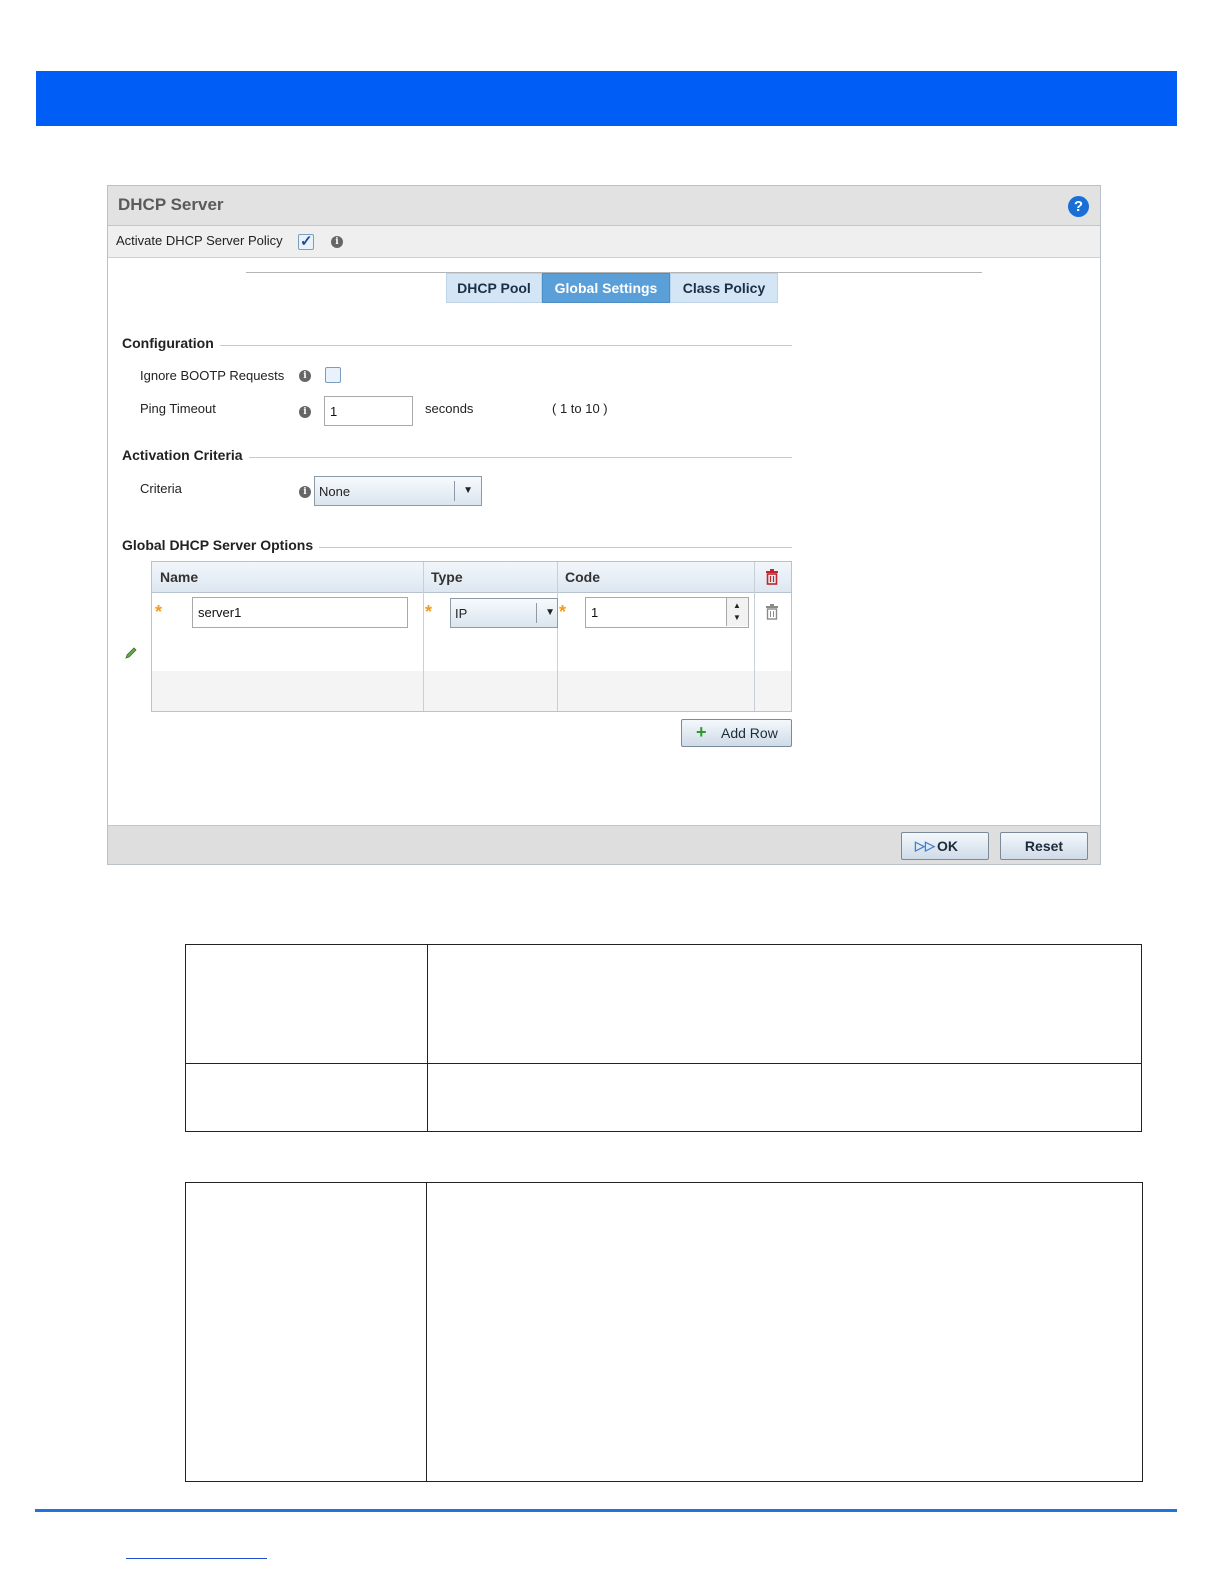  What do you see at coordinates (737, 605) in the screenshot?
I see `stepper-up-icon: ▲` at bounding box center [737, 605].